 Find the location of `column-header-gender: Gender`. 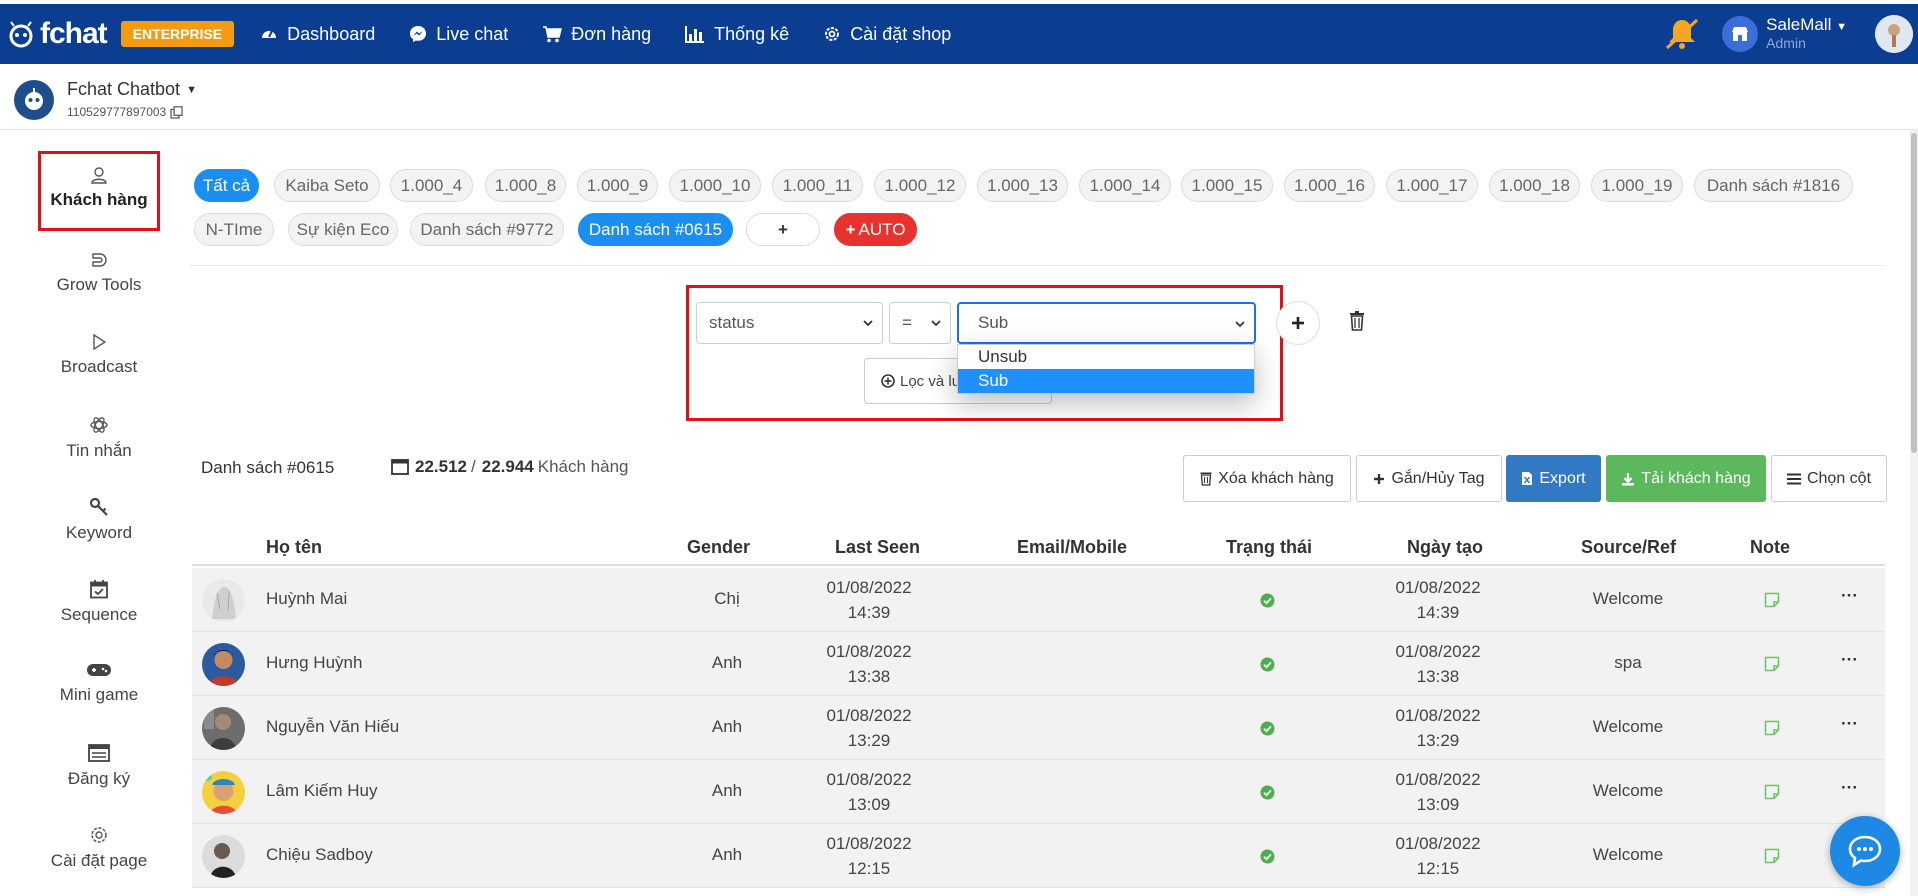

column-header-gender: Gender is located at coordinates (718, 547).